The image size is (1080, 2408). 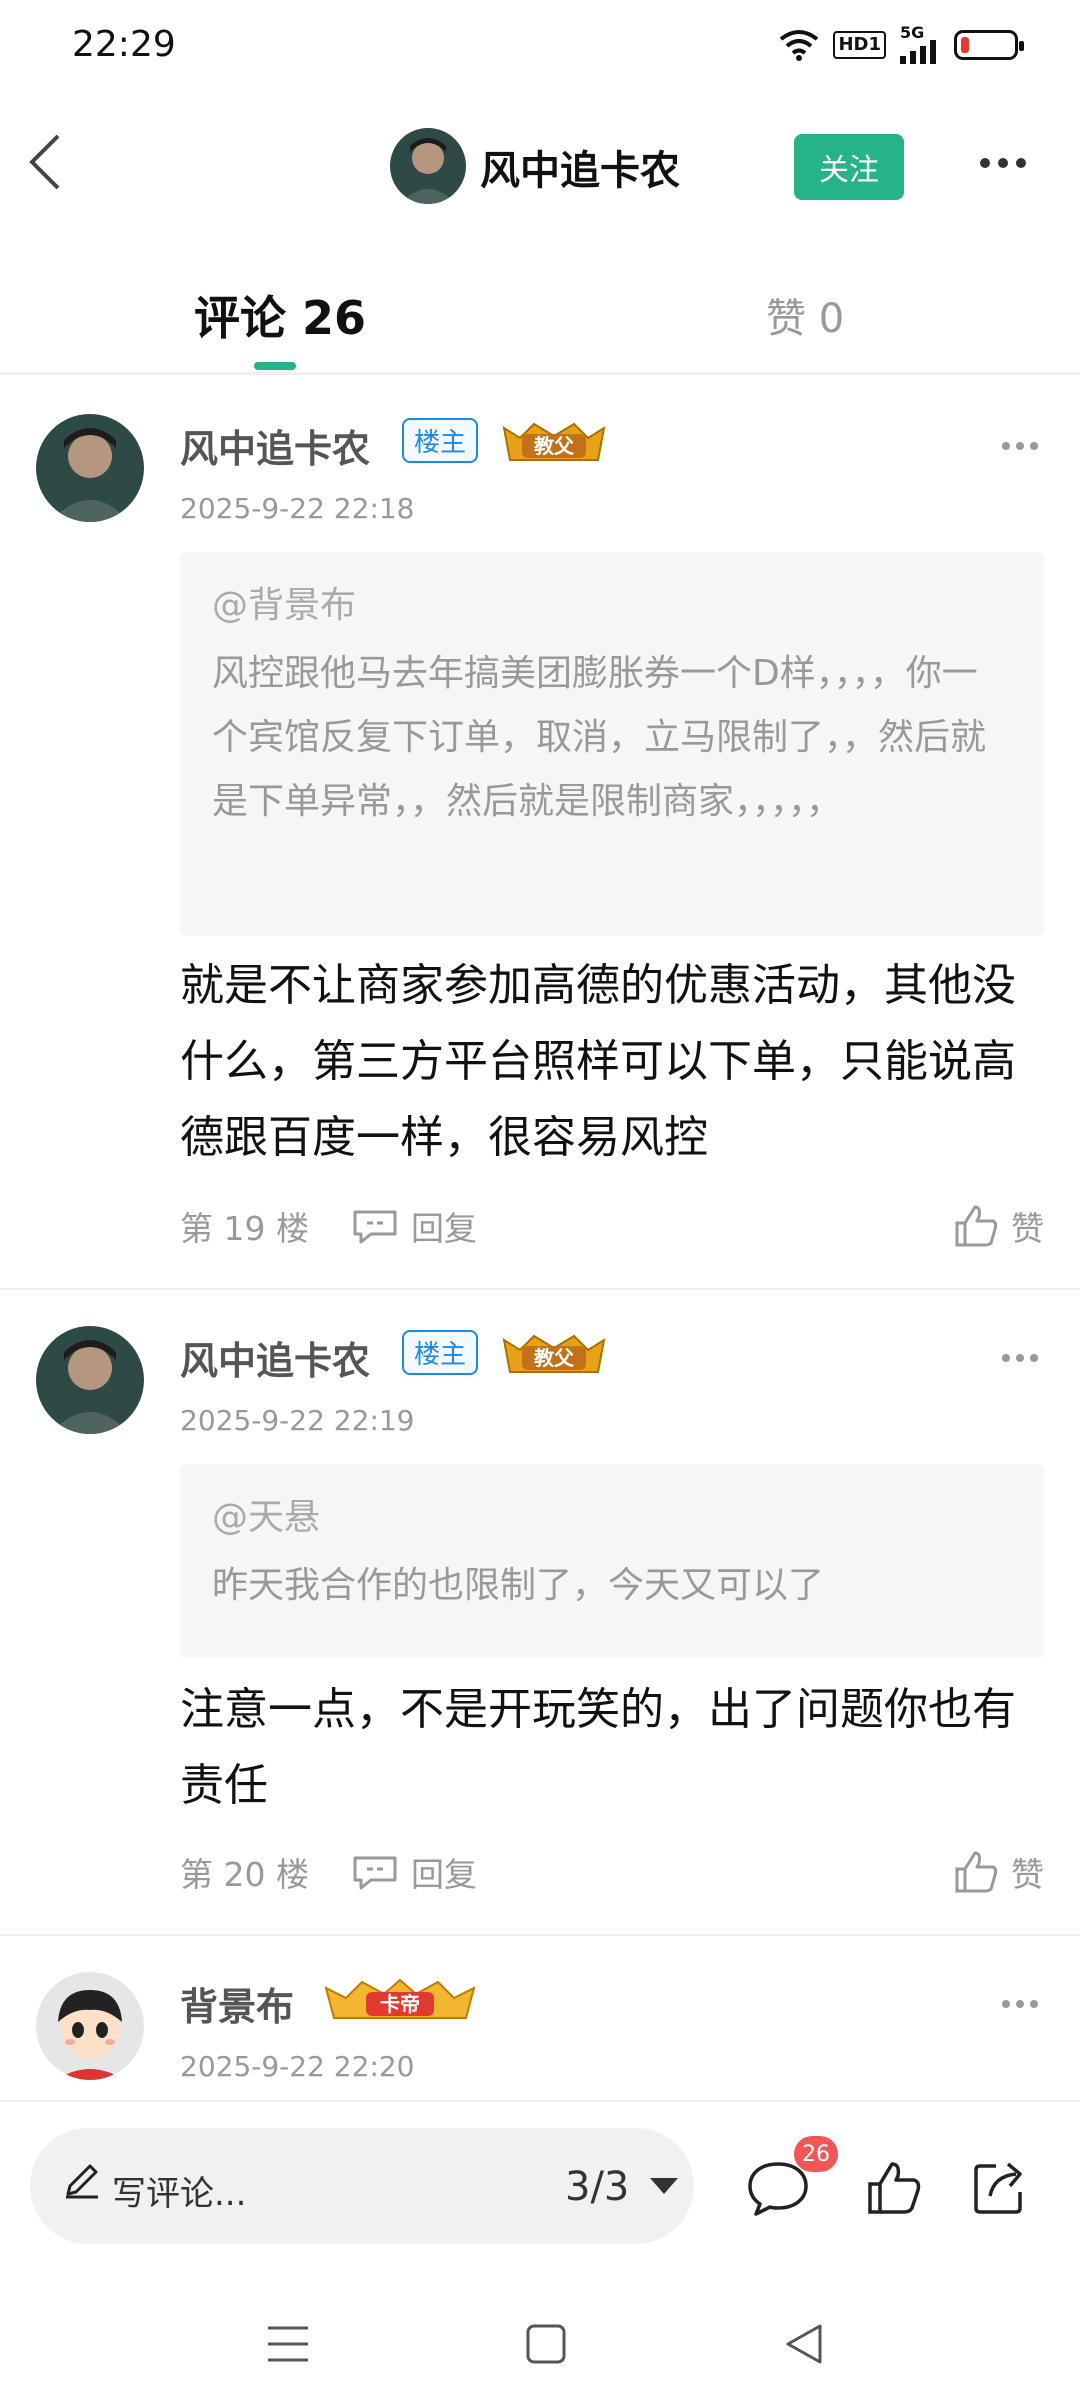 I want to click on comment-footer: 第 19 楼 回复 赞, so click(x=612, y=1226).